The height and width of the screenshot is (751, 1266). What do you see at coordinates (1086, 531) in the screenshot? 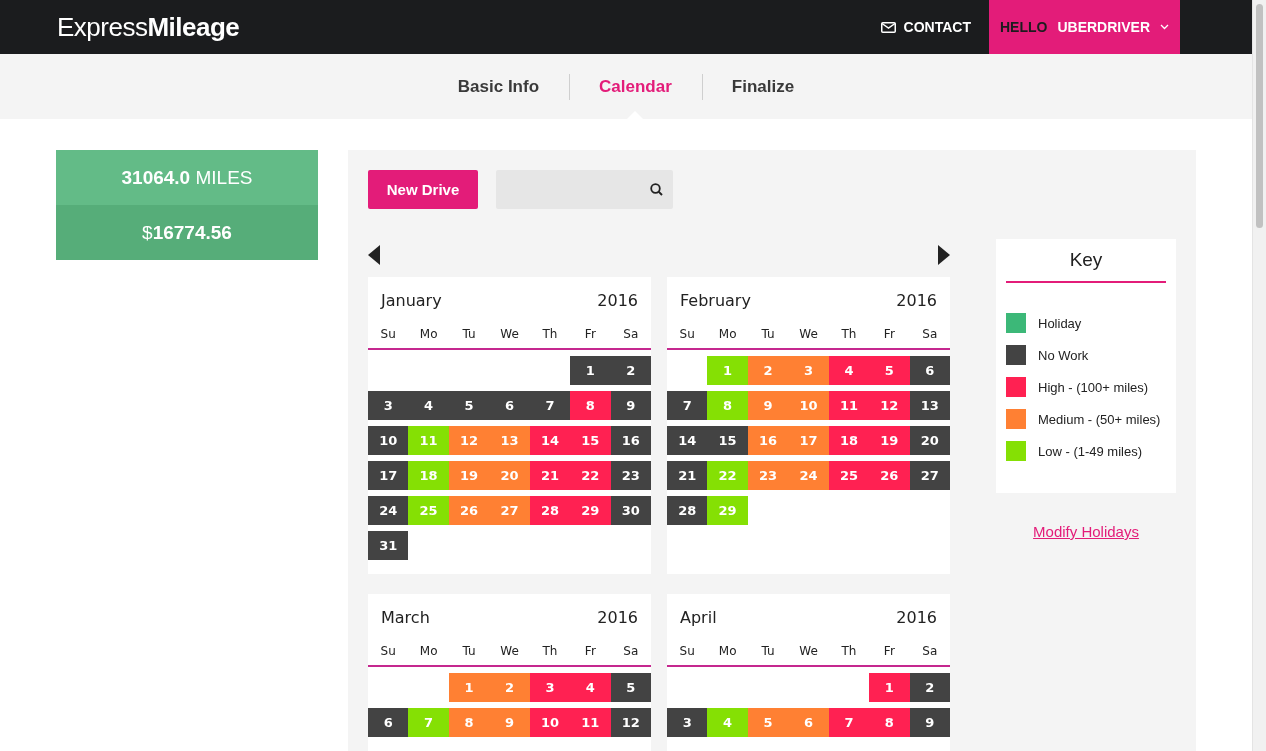
I see `modify-holidays-link: Modify Holidays` at bounding box center [1086, 531].